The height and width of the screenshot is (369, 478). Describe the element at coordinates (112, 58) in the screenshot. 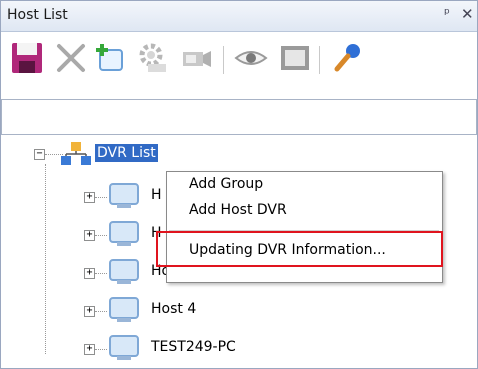

I see `add-group-icon` at that location.